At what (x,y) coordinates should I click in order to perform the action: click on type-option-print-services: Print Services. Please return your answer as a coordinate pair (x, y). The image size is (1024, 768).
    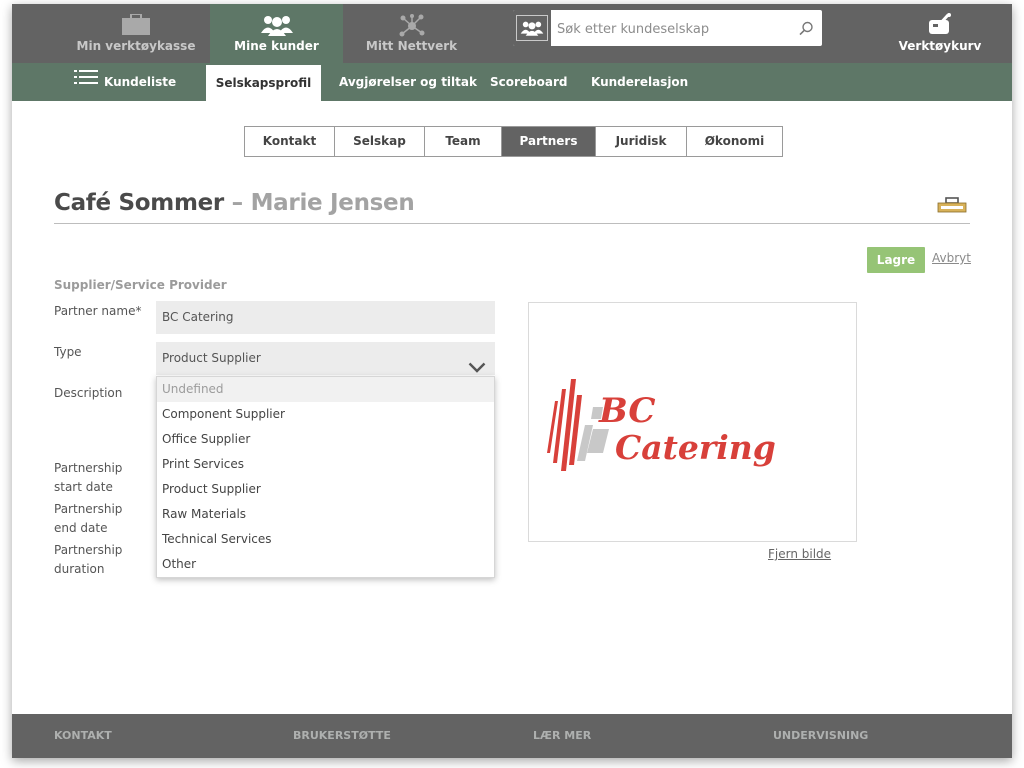
    Looking at the image, I should click on (325, 464).